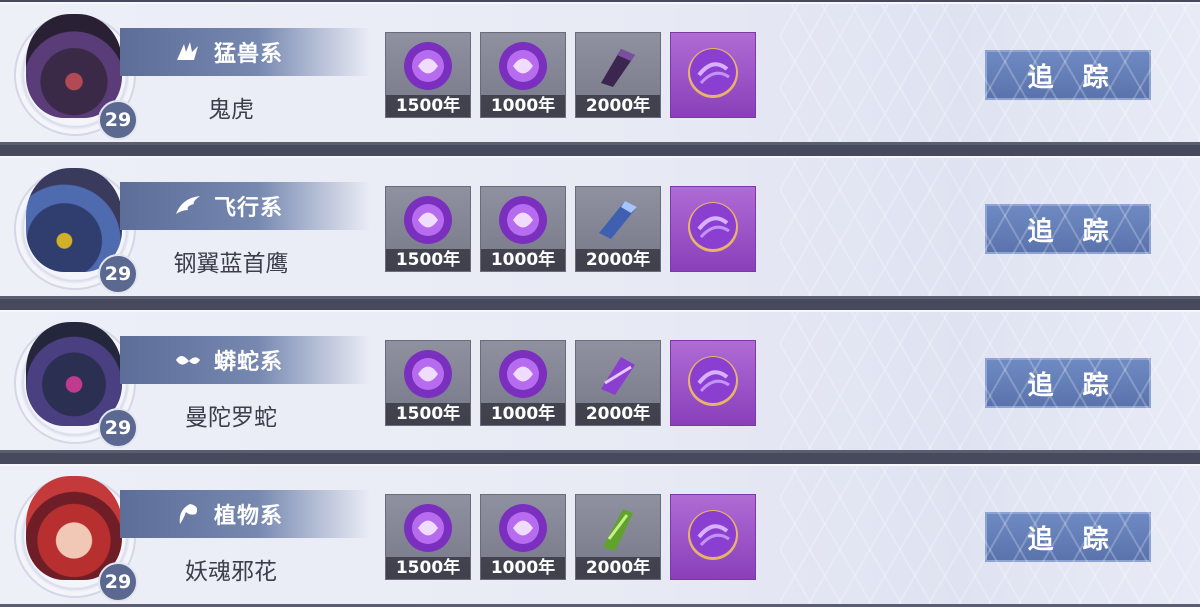 The image size is (1200, 607). Describe the element at coordinates (618, 376) in the screenshot. I see `snake-bone-icon` at that location.